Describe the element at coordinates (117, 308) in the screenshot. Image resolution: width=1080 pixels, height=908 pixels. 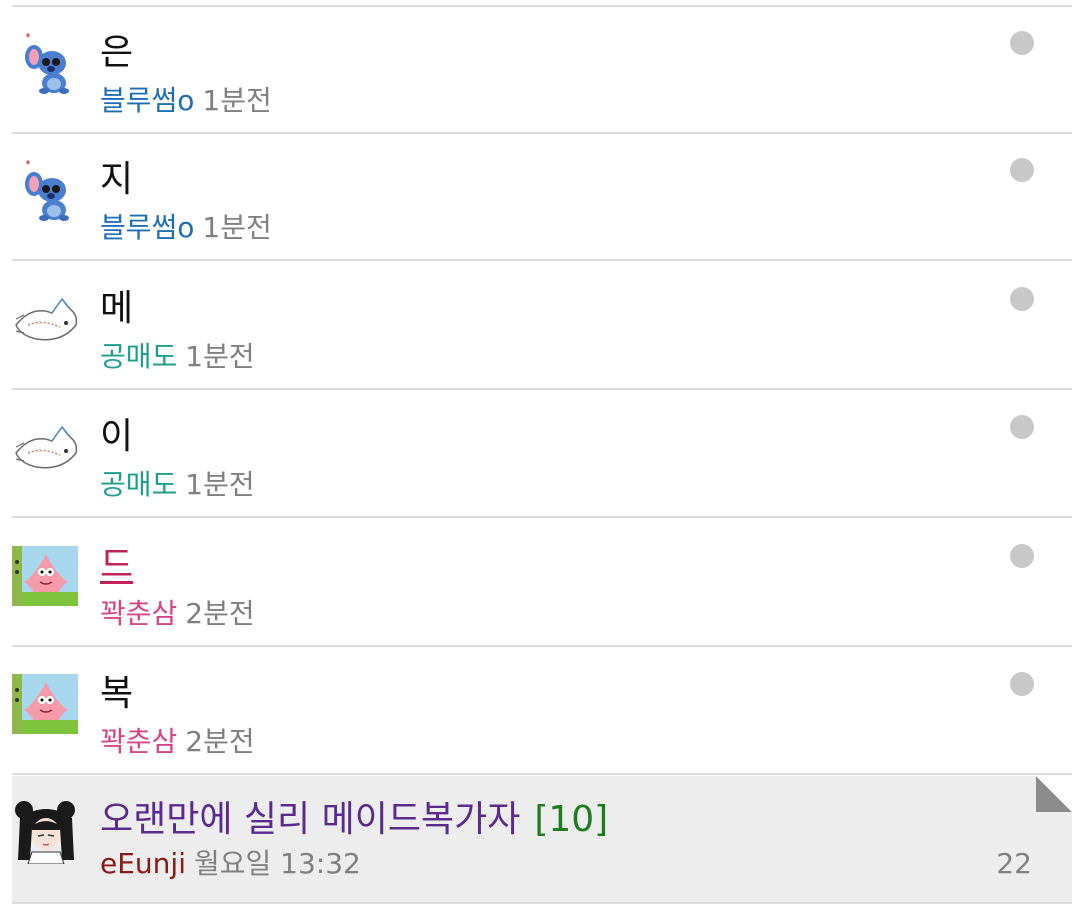
I see `comment-text: 메` at that location.